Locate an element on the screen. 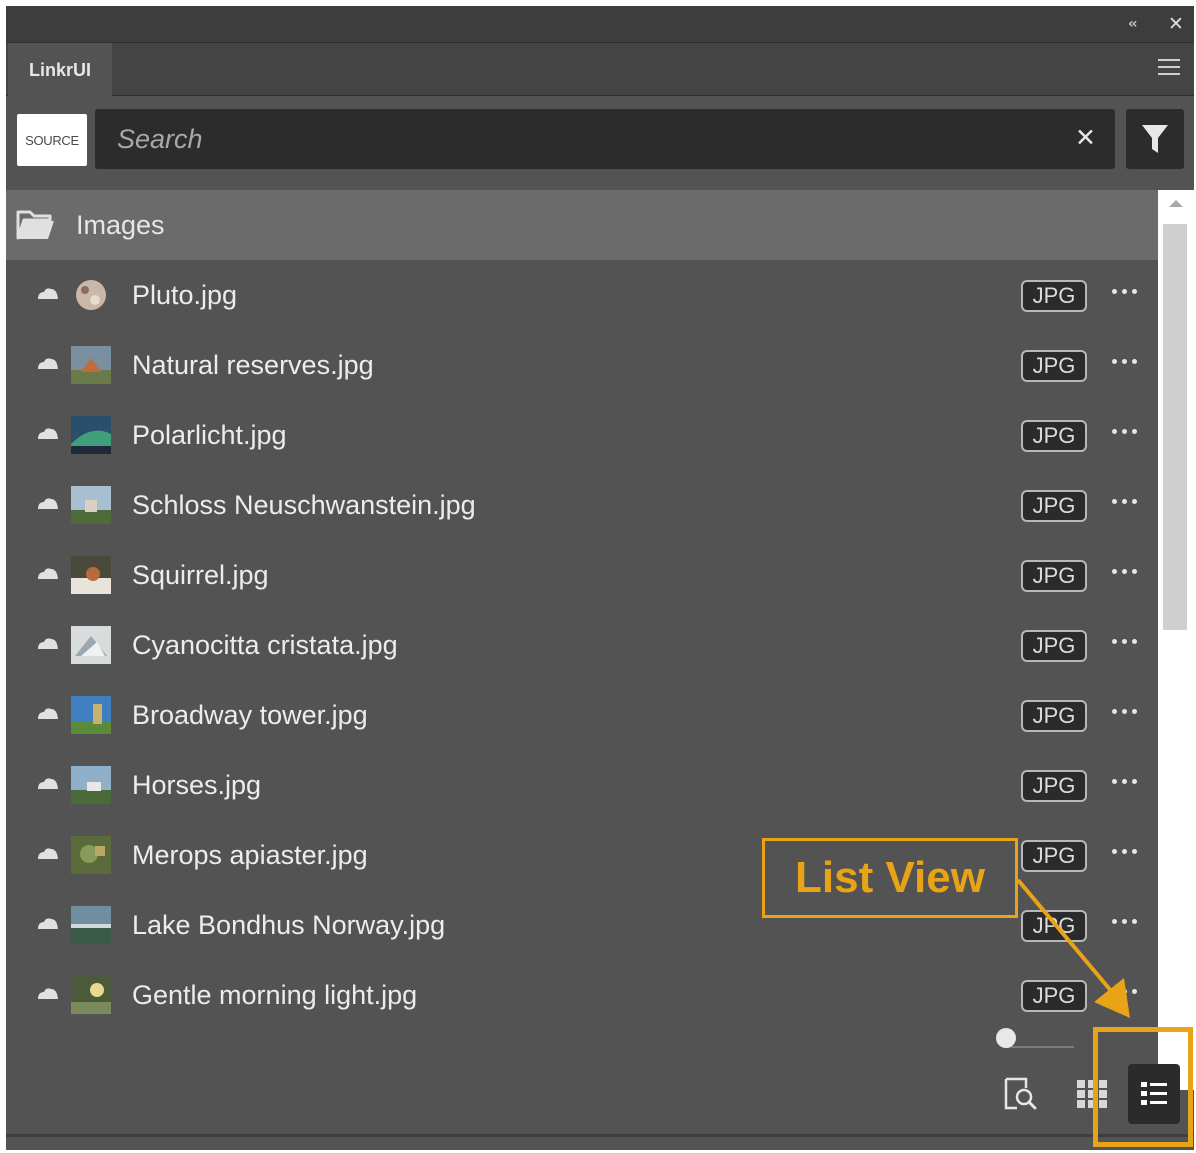 The image size is (1196, 1153). folder-open-icon is located at coordinates (35, 225).